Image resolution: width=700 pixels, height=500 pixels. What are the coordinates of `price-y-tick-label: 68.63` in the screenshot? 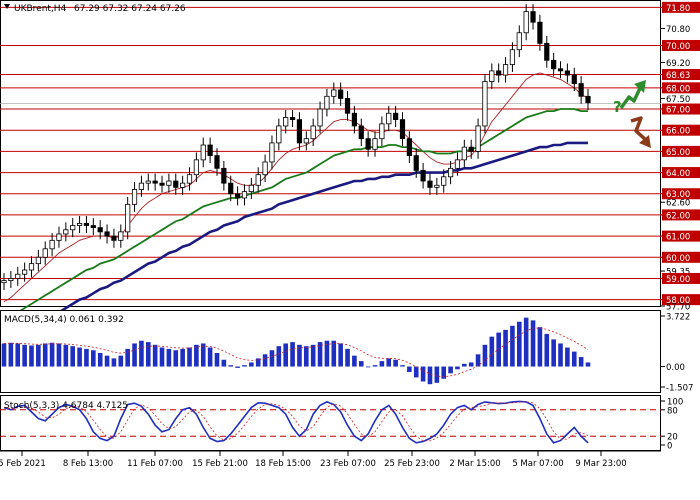 It's located at (678, 76).